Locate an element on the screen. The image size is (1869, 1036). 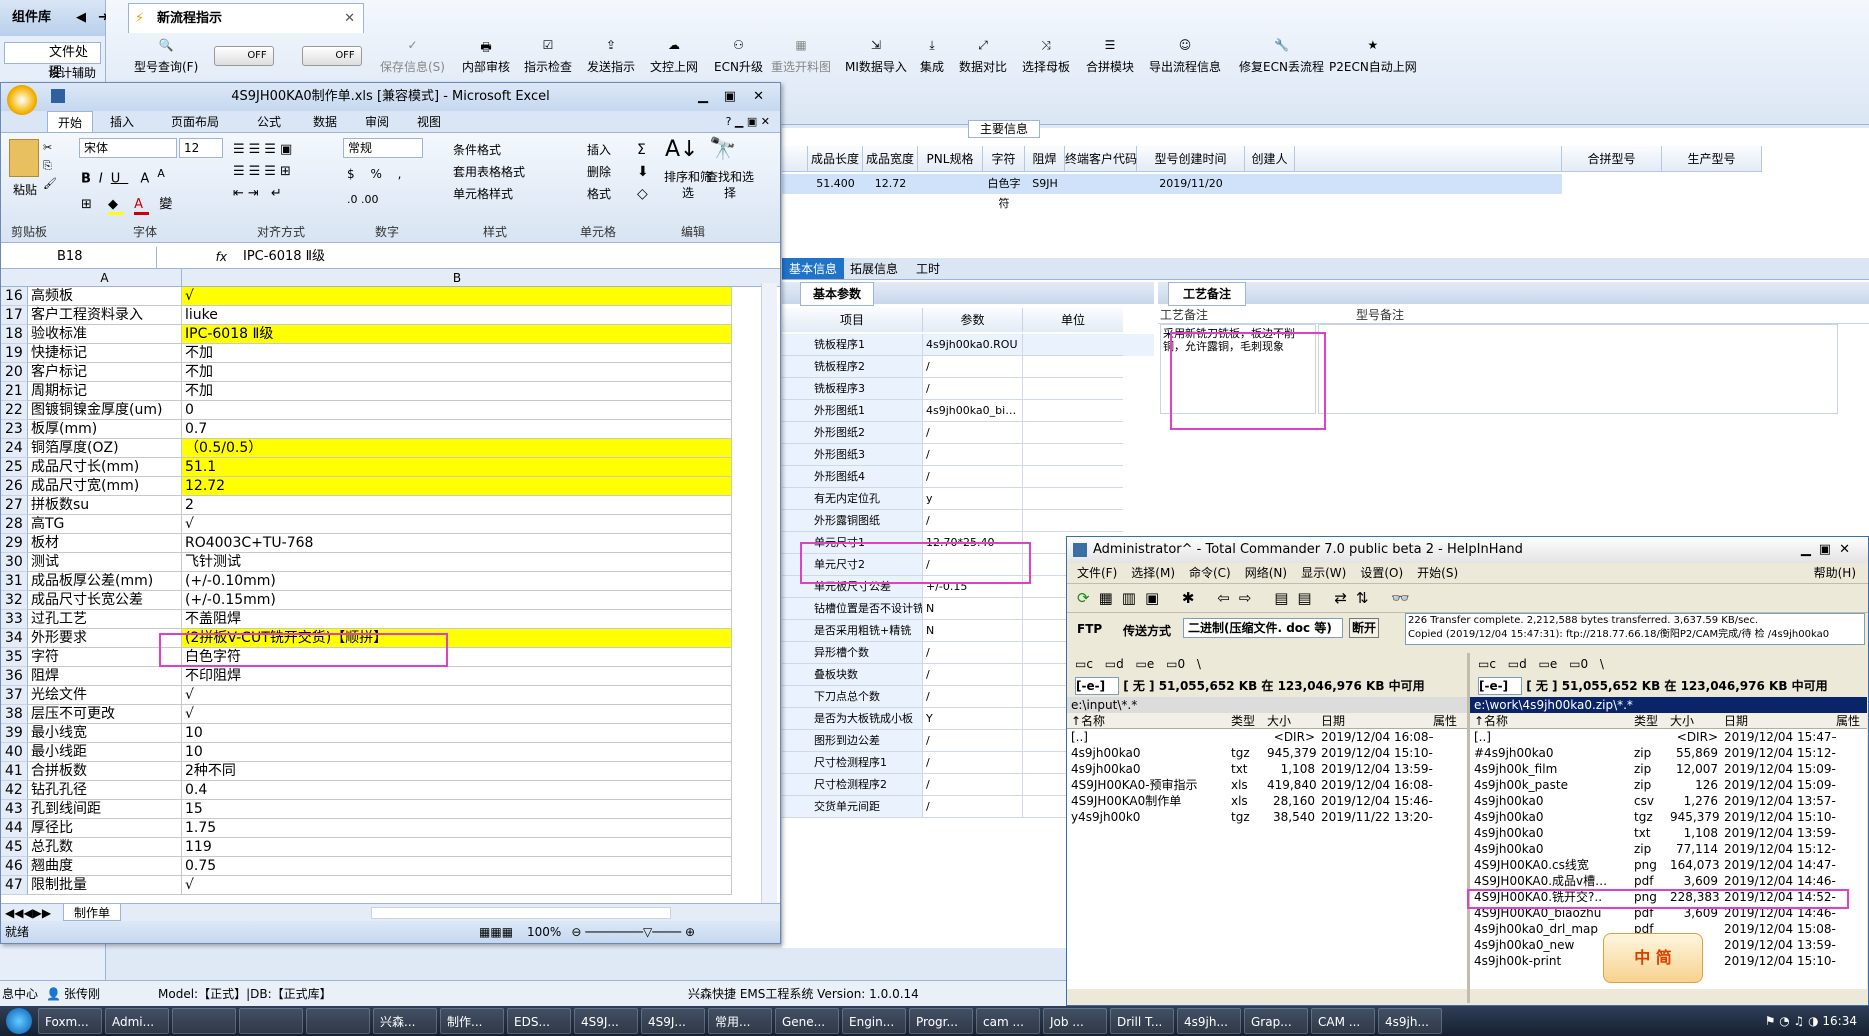
cell-a: 光绘文件 is located at coordinates (105, 695).